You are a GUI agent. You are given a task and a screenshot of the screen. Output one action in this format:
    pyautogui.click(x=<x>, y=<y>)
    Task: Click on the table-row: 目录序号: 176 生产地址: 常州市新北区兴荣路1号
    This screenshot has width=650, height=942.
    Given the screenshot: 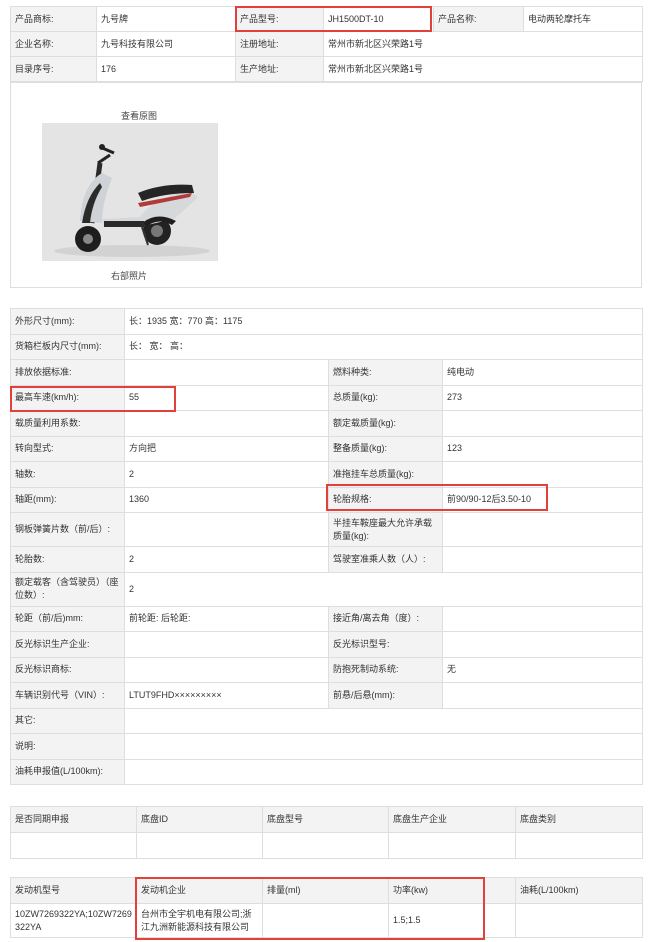 What is the action you would take?
    pyautogui.click(x=326, y=69)
    